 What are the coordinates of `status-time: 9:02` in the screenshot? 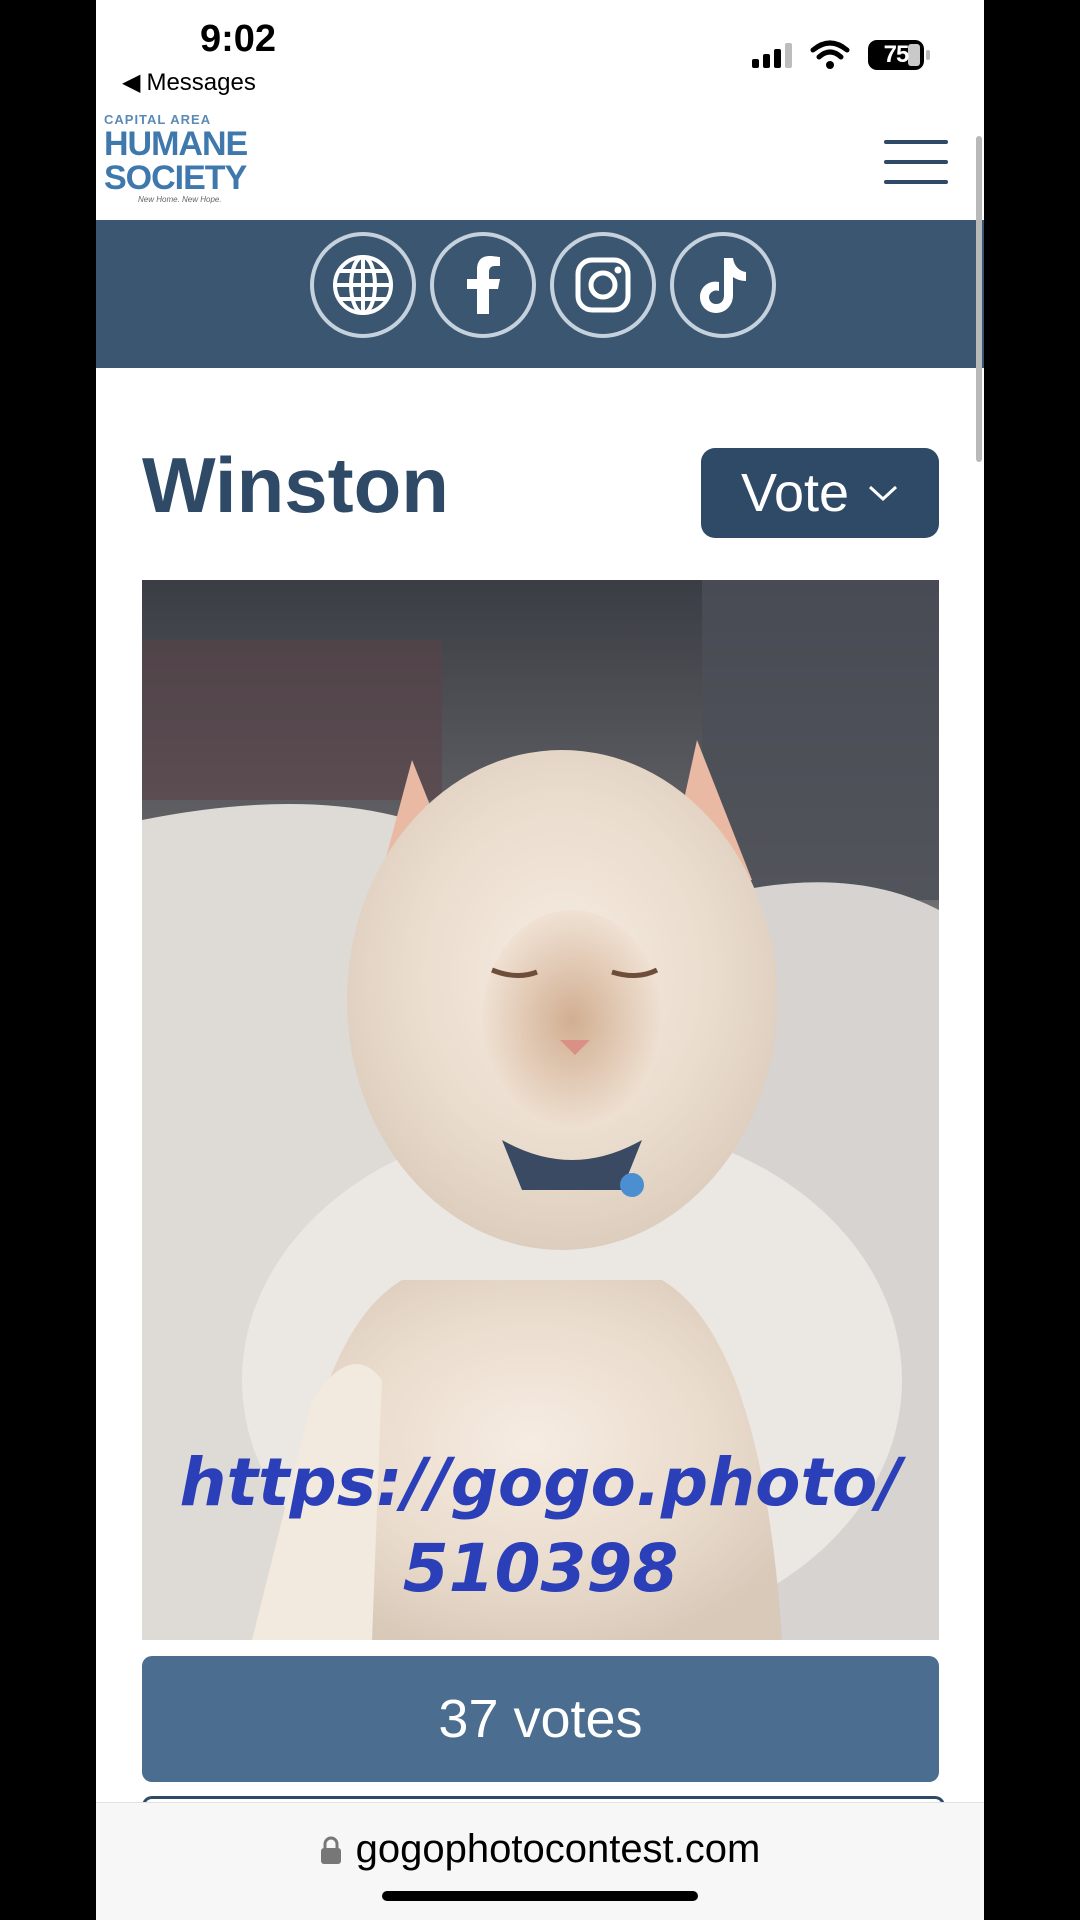 It's located at (238, 39).